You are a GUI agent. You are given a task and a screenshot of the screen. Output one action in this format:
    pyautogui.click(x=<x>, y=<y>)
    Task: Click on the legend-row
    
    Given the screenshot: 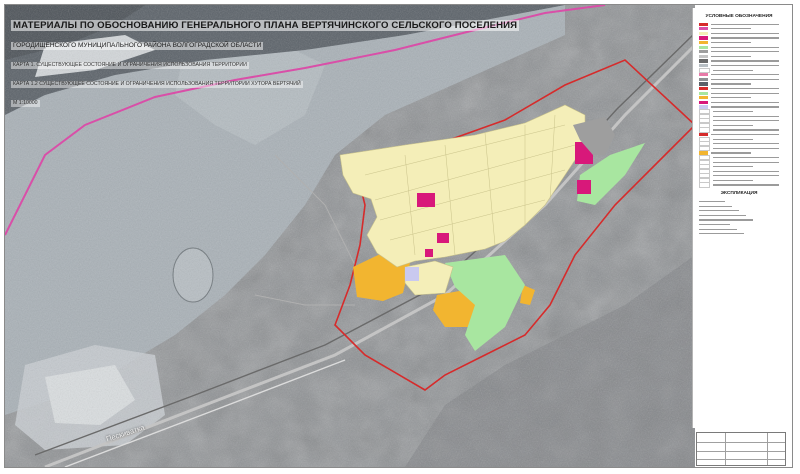 What is the action you would take?
    pyautogui.click(x=742, y=185)
    